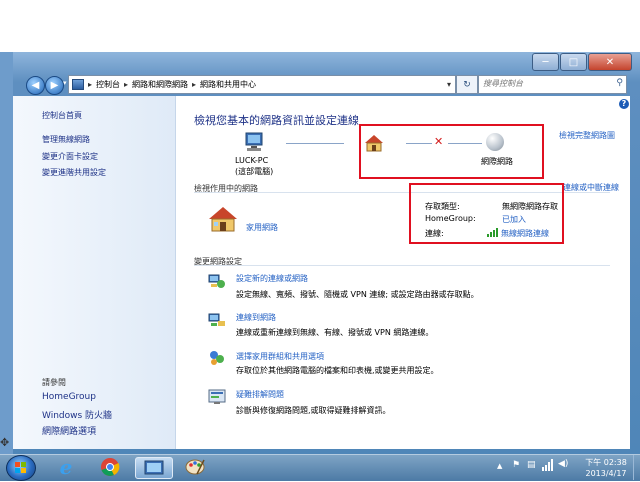  I want to click on task-setup-connection-desc: 設定無線、寬頻、撥號、隨機或 VPN 連線; 或設定路由器或存取點。, so click(357, 294).